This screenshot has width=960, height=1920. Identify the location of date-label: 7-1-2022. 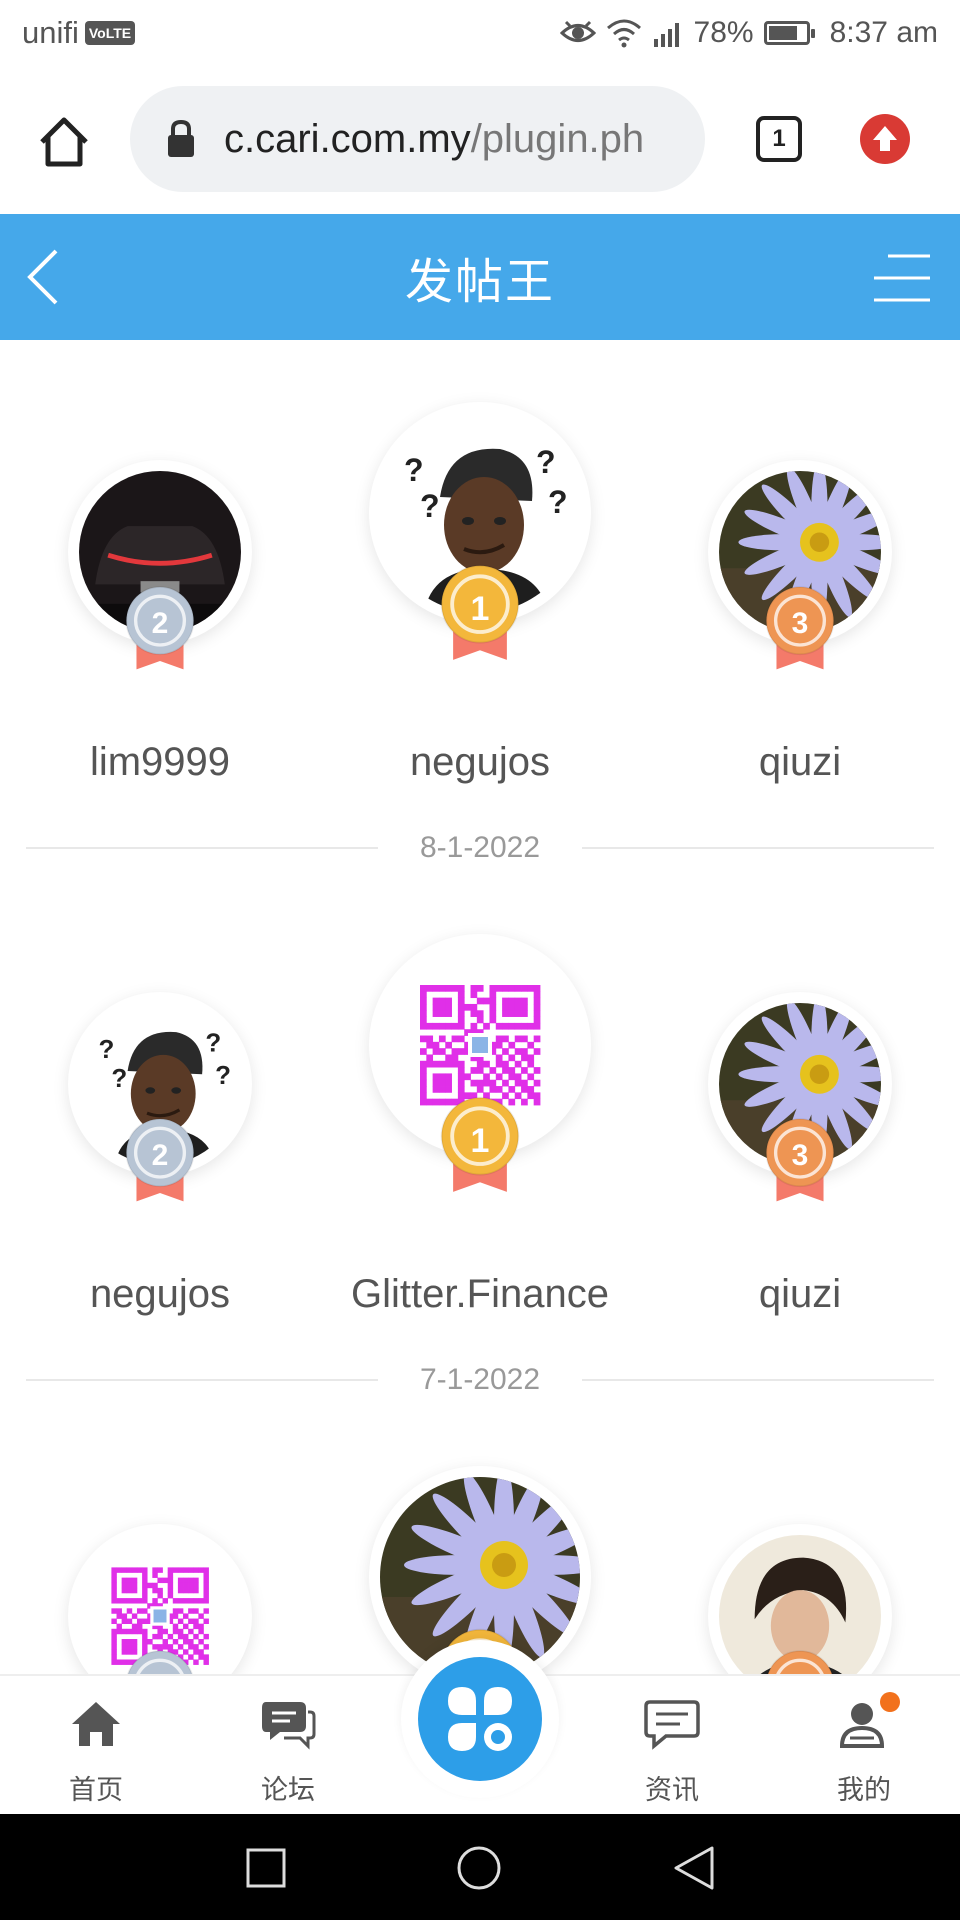
(480, 1379).